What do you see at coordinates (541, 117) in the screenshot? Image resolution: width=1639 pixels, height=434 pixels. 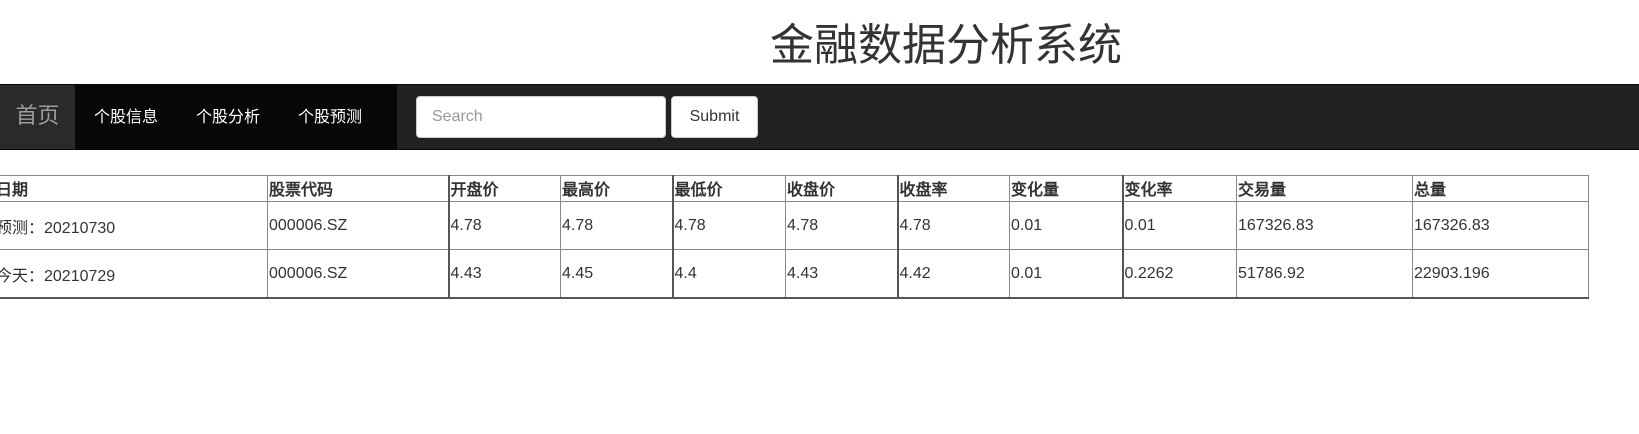 I see `search-input` at bounding box center [541, 117].